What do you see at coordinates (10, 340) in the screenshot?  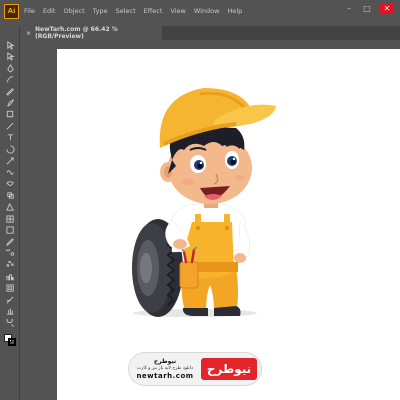 I see `fill-stroke-swatch-icon` at bounding box center [10, 340].